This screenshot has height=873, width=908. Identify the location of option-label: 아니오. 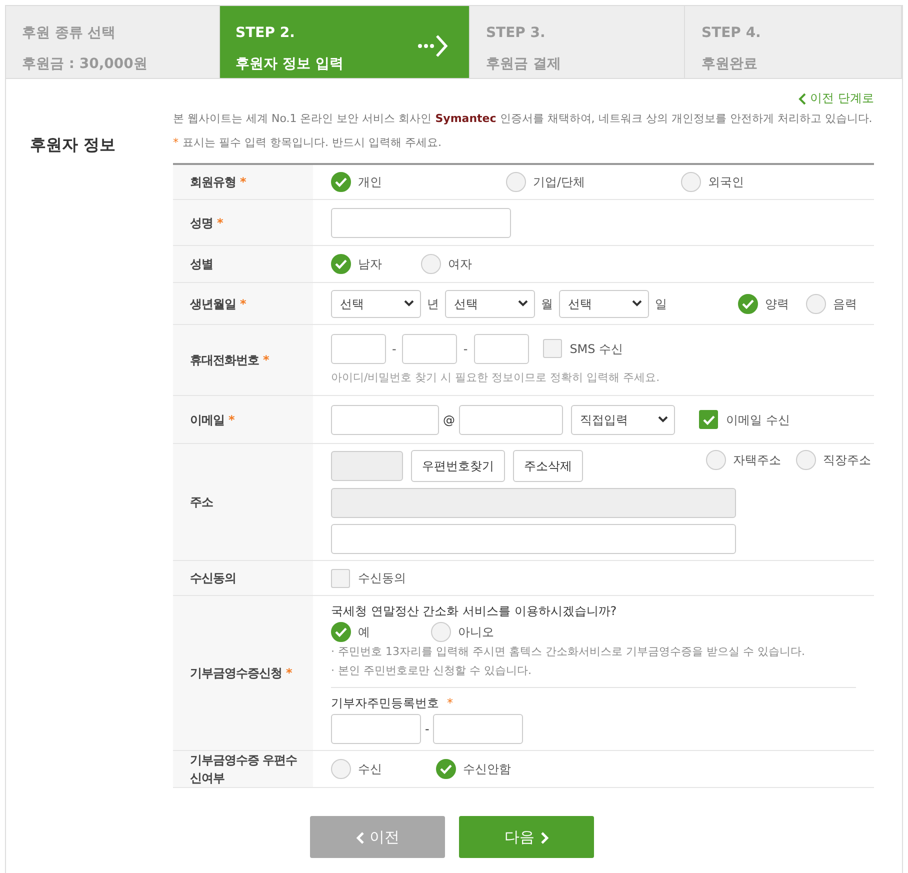
(476, 632).